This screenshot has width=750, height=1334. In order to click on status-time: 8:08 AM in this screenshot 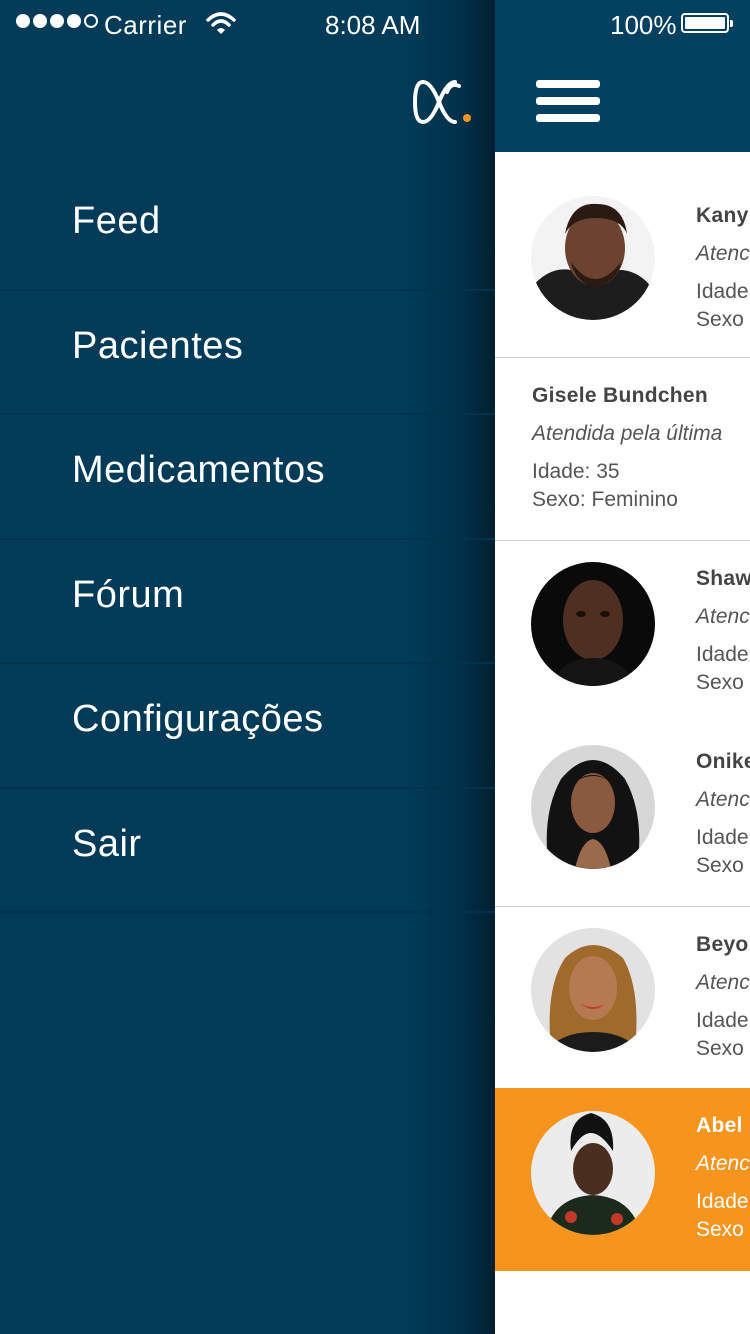, I will do `click(373, 25)`.